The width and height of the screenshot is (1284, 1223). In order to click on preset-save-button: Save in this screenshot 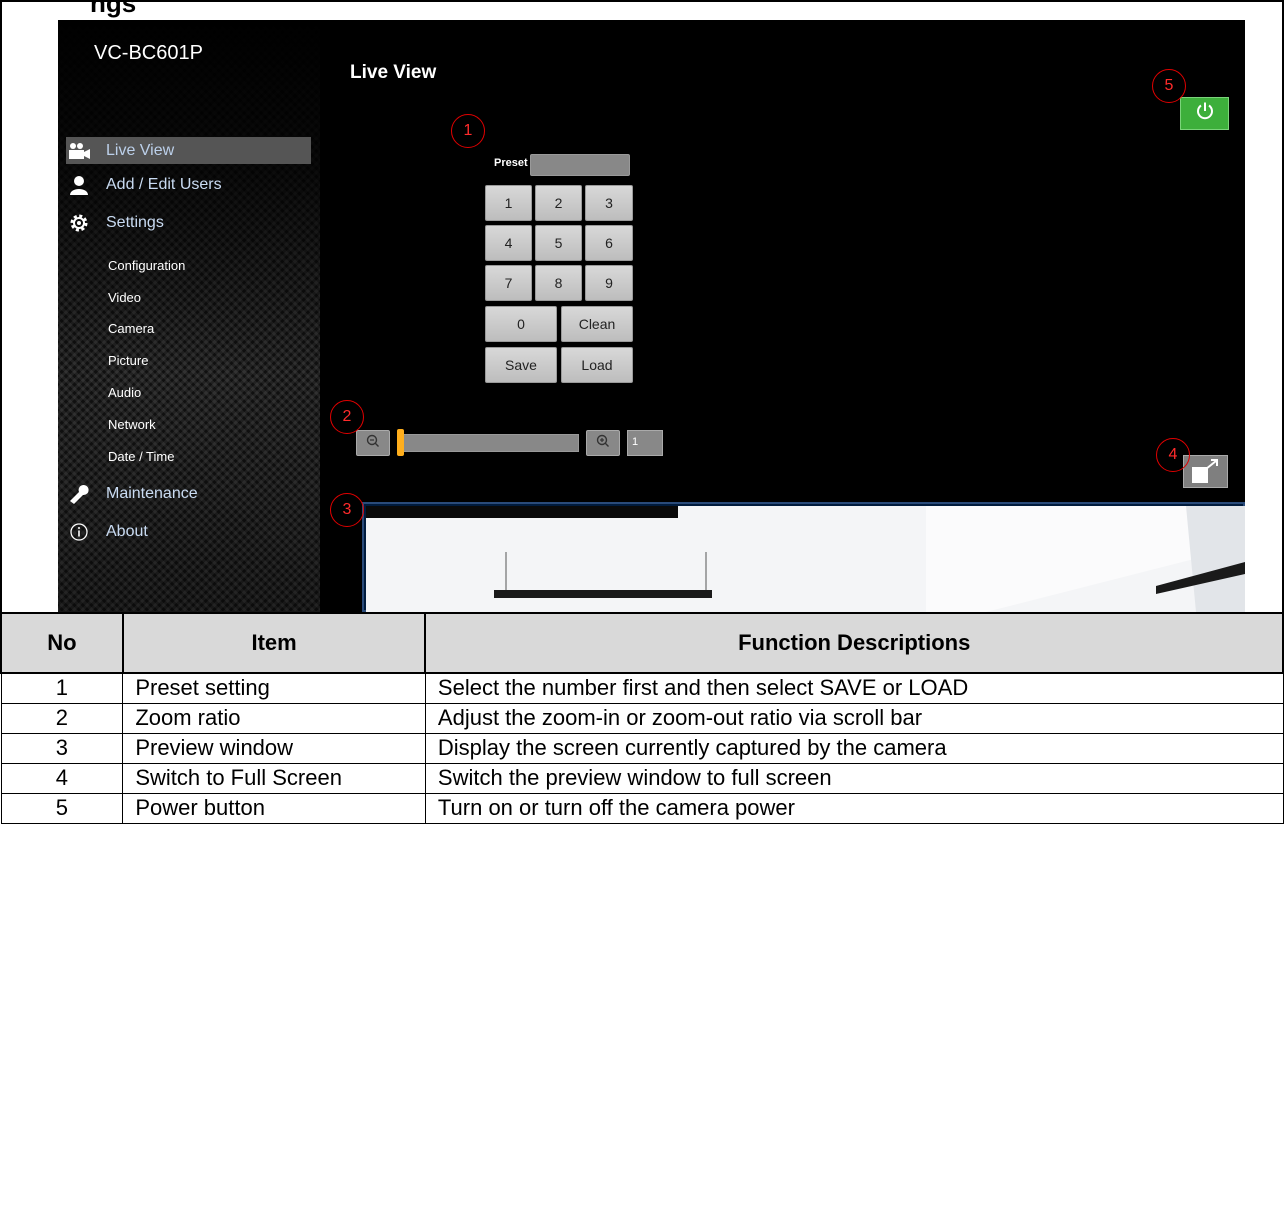, I will do `click(521, 365)`.